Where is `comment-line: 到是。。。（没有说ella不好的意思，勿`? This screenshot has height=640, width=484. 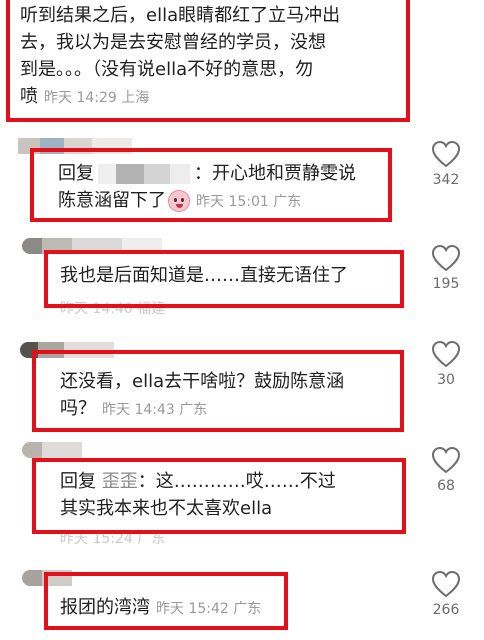 comment-line: 到是。。。（没有说ella不好的意思，勿 is located at coordinates (167, 69).